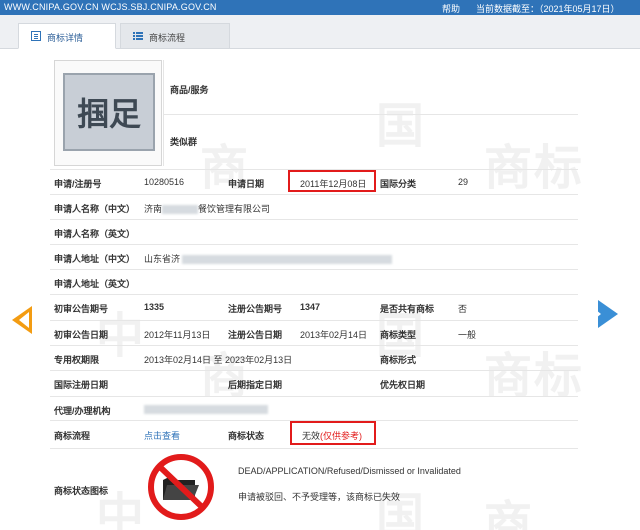 The height and width of the screenshot is (530, 640). What do you see at coordinates (255, 385) in the screenshot?
I see `later-date-label: 后期指定日期` at bounding box center [255, 385].